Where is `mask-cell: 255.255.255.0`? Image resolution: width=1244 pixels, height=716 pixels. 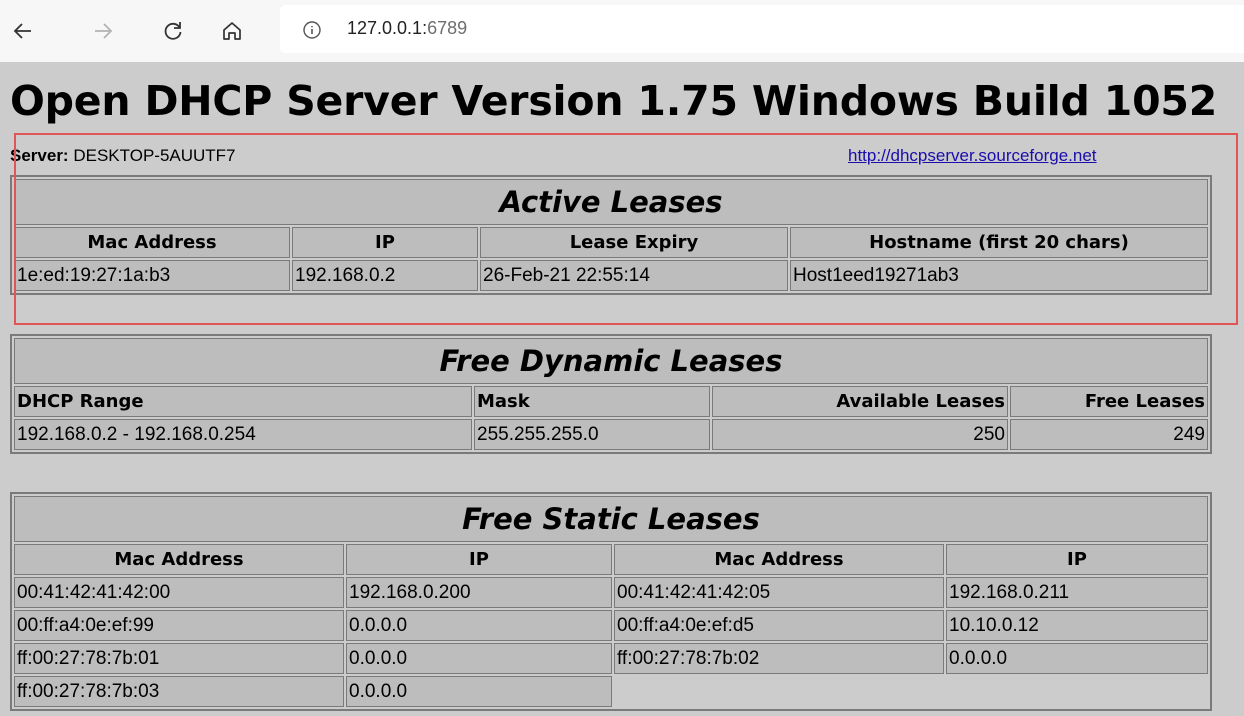
mask-cell: 255.255.255.0 is located at coordinates (592, 434).